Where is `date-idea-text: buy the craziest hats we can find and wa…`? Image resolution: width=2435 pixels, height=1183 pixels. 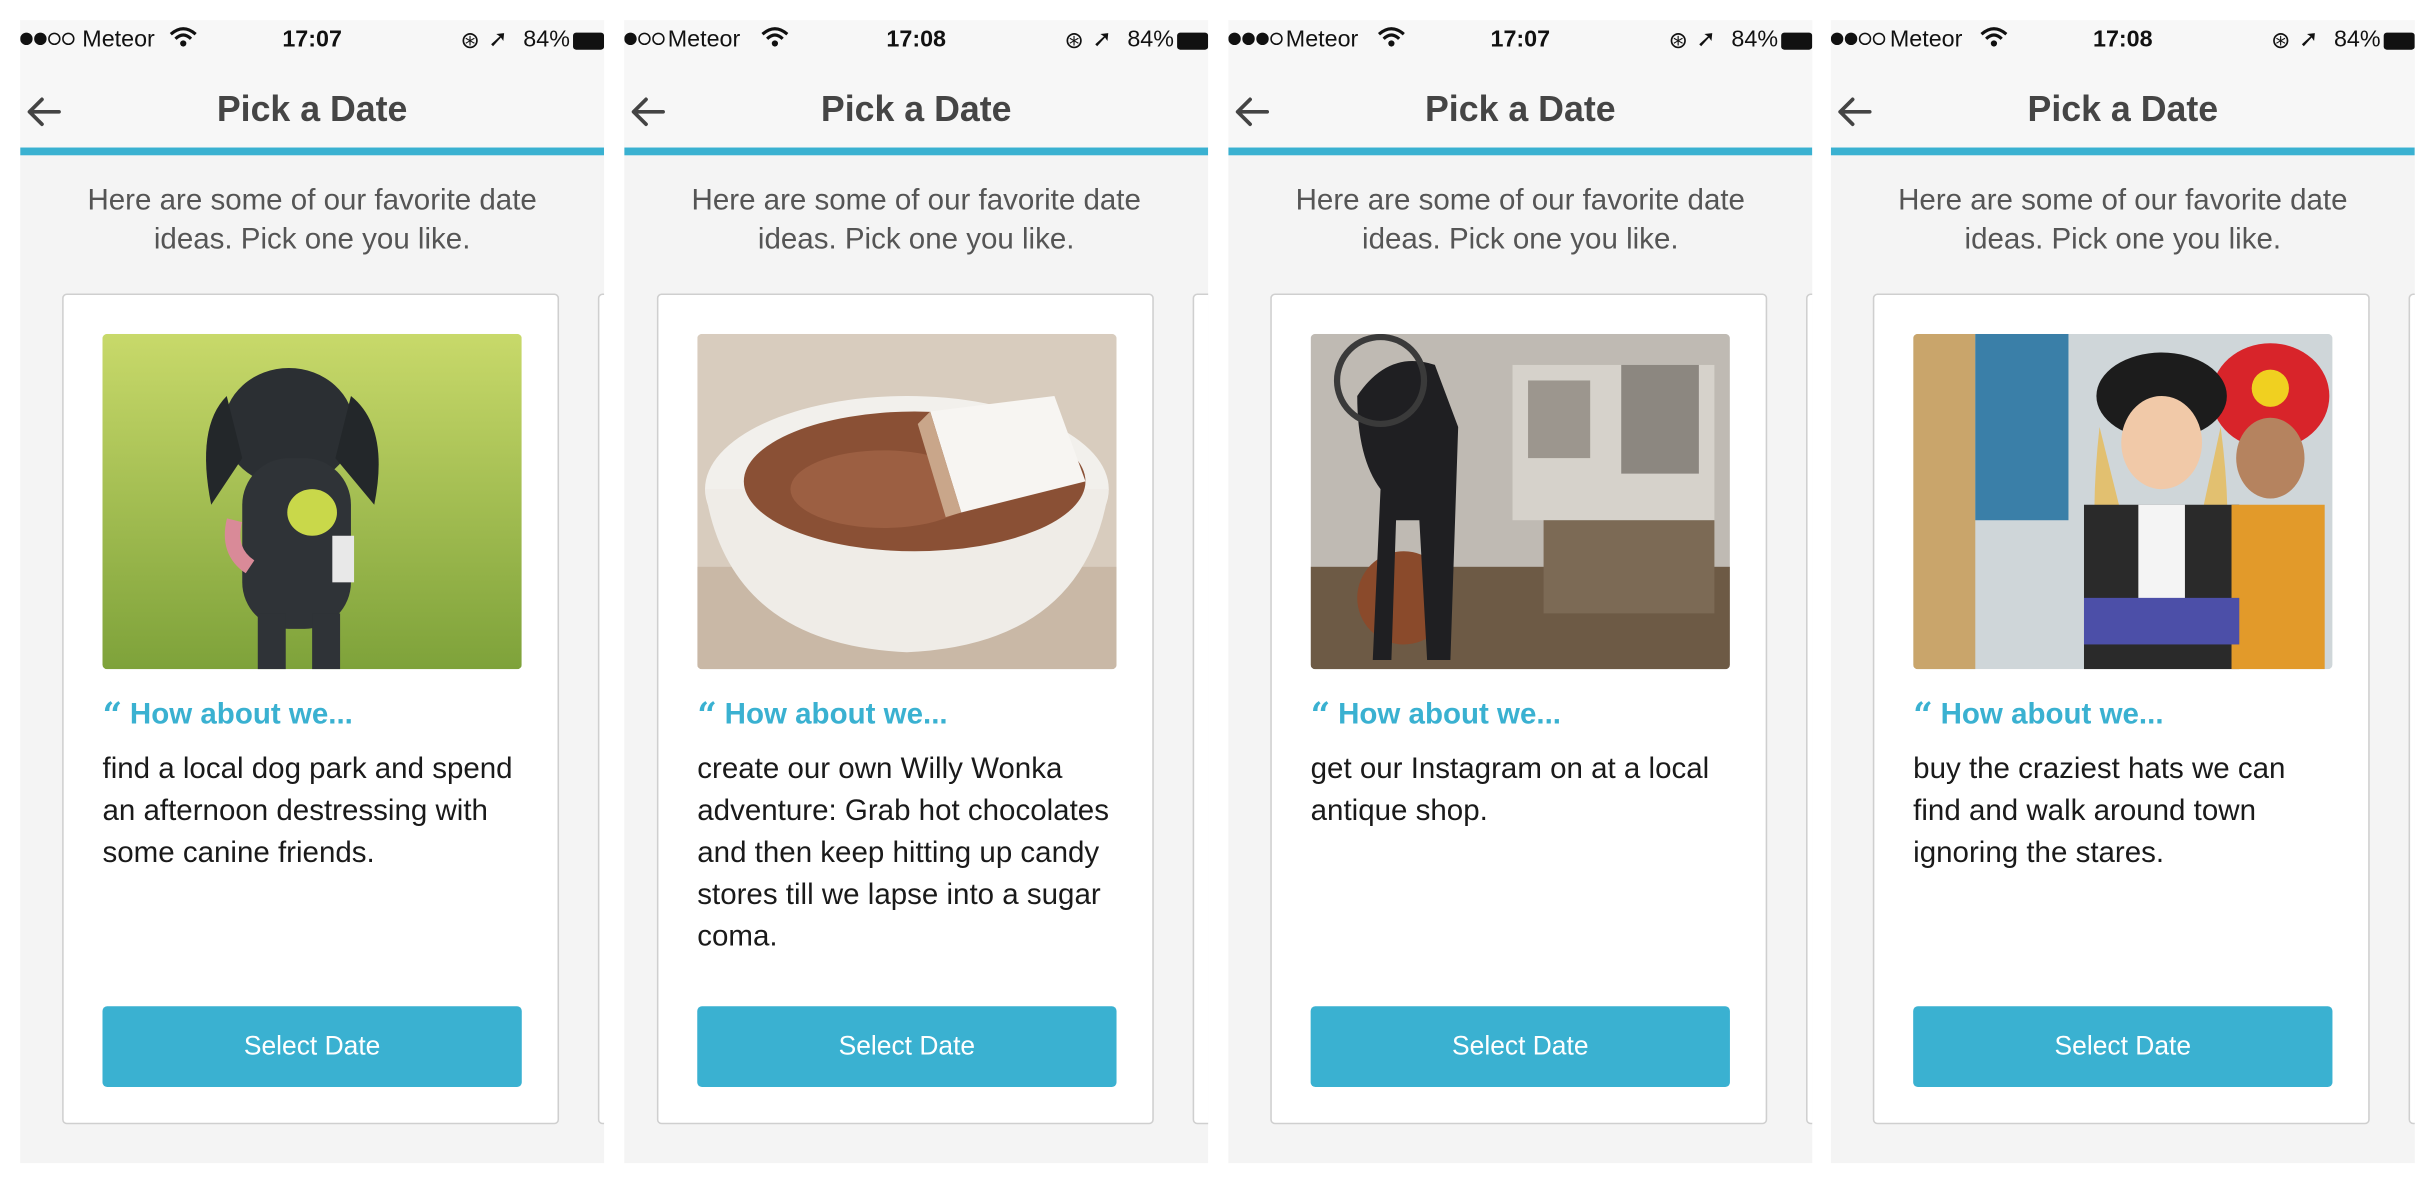
date-idea-text: buy the craziest hats we can find and wa… is located at coordinates (2099, 811).